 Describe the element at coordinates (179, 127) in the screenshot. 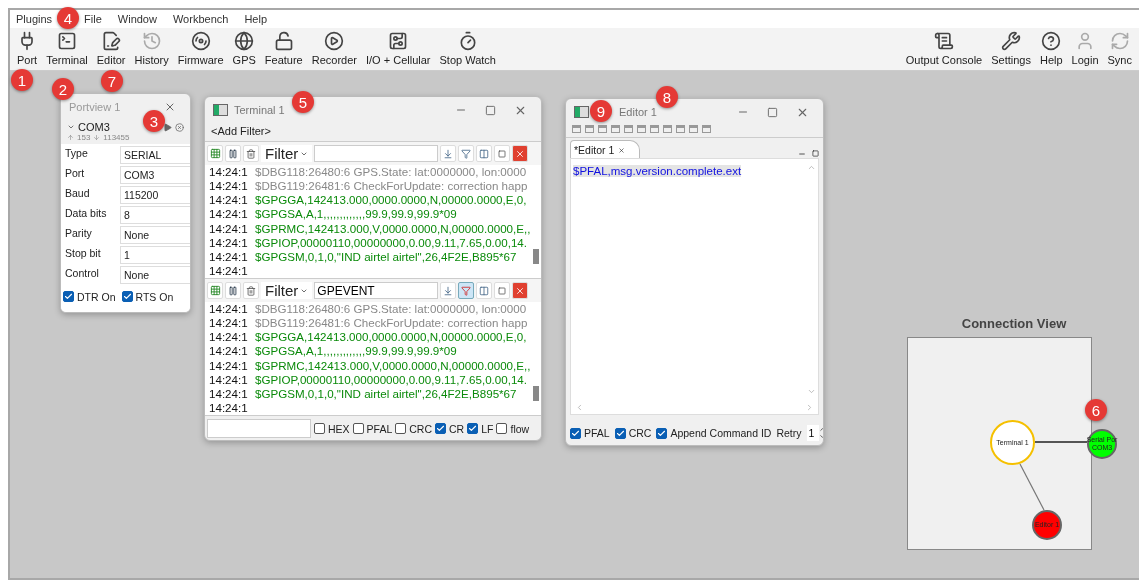

I see `close-circle-icon` at that location.